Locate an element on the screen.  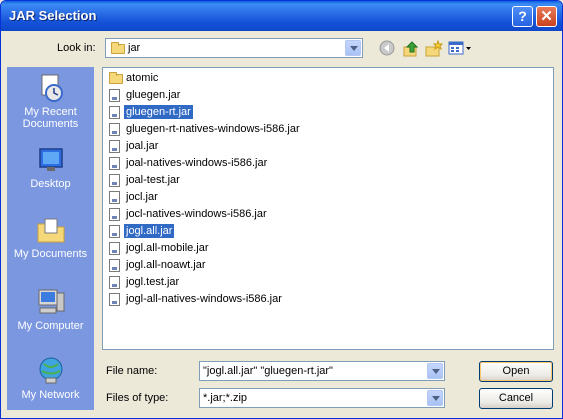
place-my-recent-documents: My Recent Documents is located at coordinates (50, 101).